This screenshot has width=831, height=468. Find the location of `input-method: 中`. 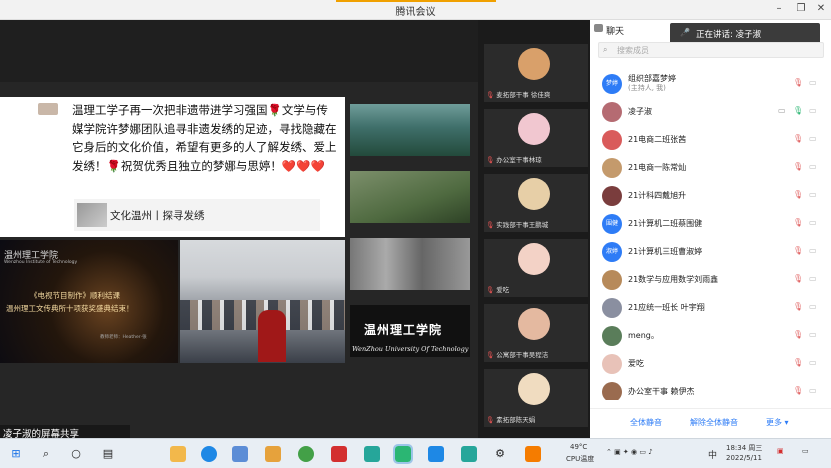

input-method: 中 is located at coordinates (712, 454).